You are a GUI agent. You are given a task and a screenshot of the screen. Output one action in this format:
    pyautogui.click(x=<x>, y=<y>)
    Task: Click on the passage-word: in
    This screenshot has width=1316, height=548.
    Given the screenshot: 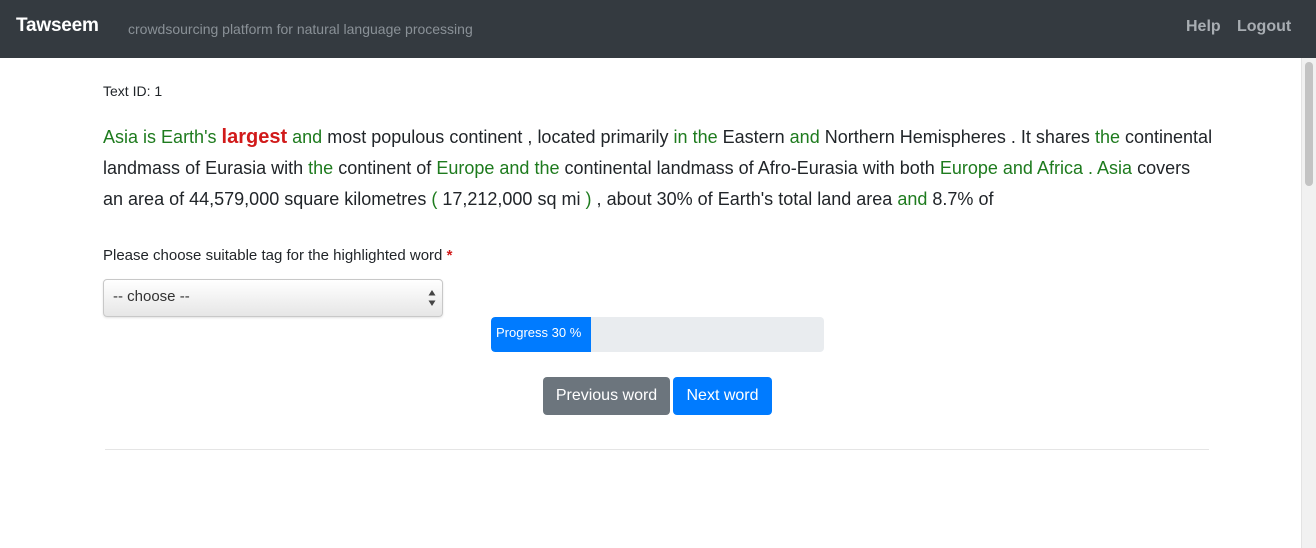 What is the action you would take?
    pyautogui.click(x=680, y=137)
    